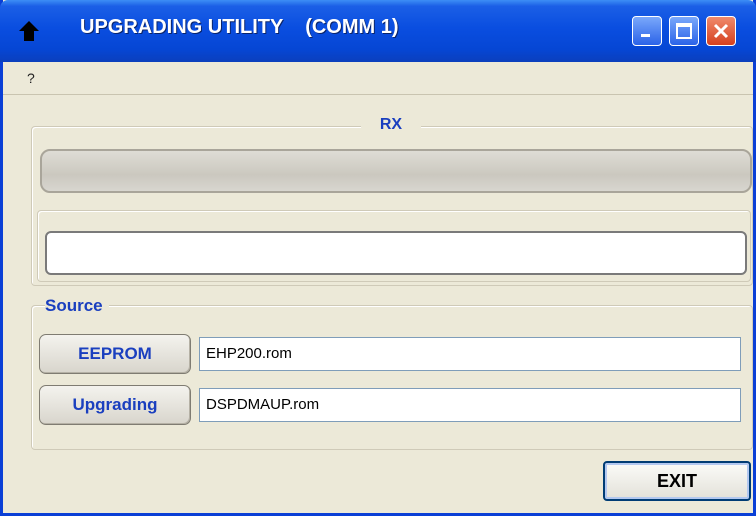 The image size is (756, 516). I want to click on window-title: UPGRADING UTILITY (COMM 1), so click(239, 27).